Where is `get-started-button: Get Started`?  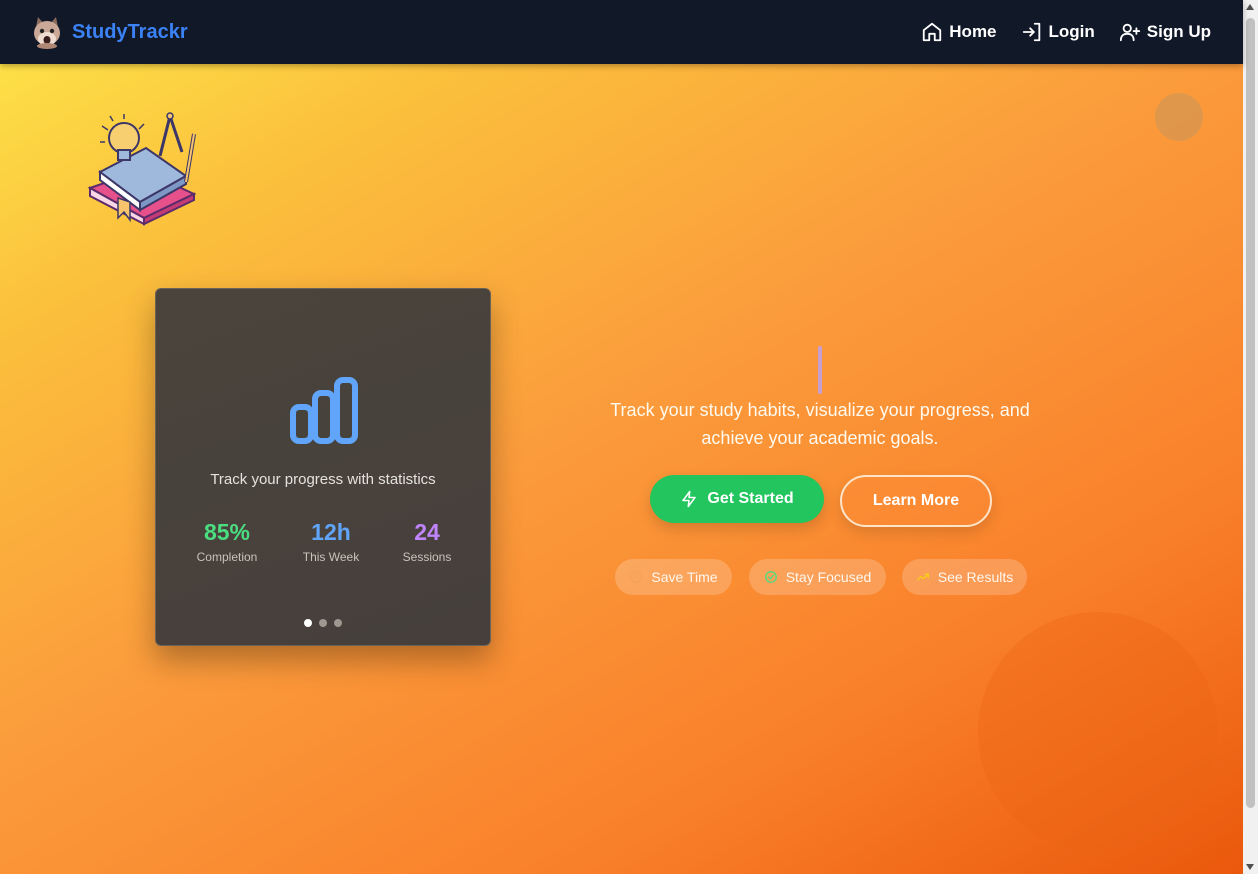
get-started-button: Get Started is located at coordinates (737, 499).